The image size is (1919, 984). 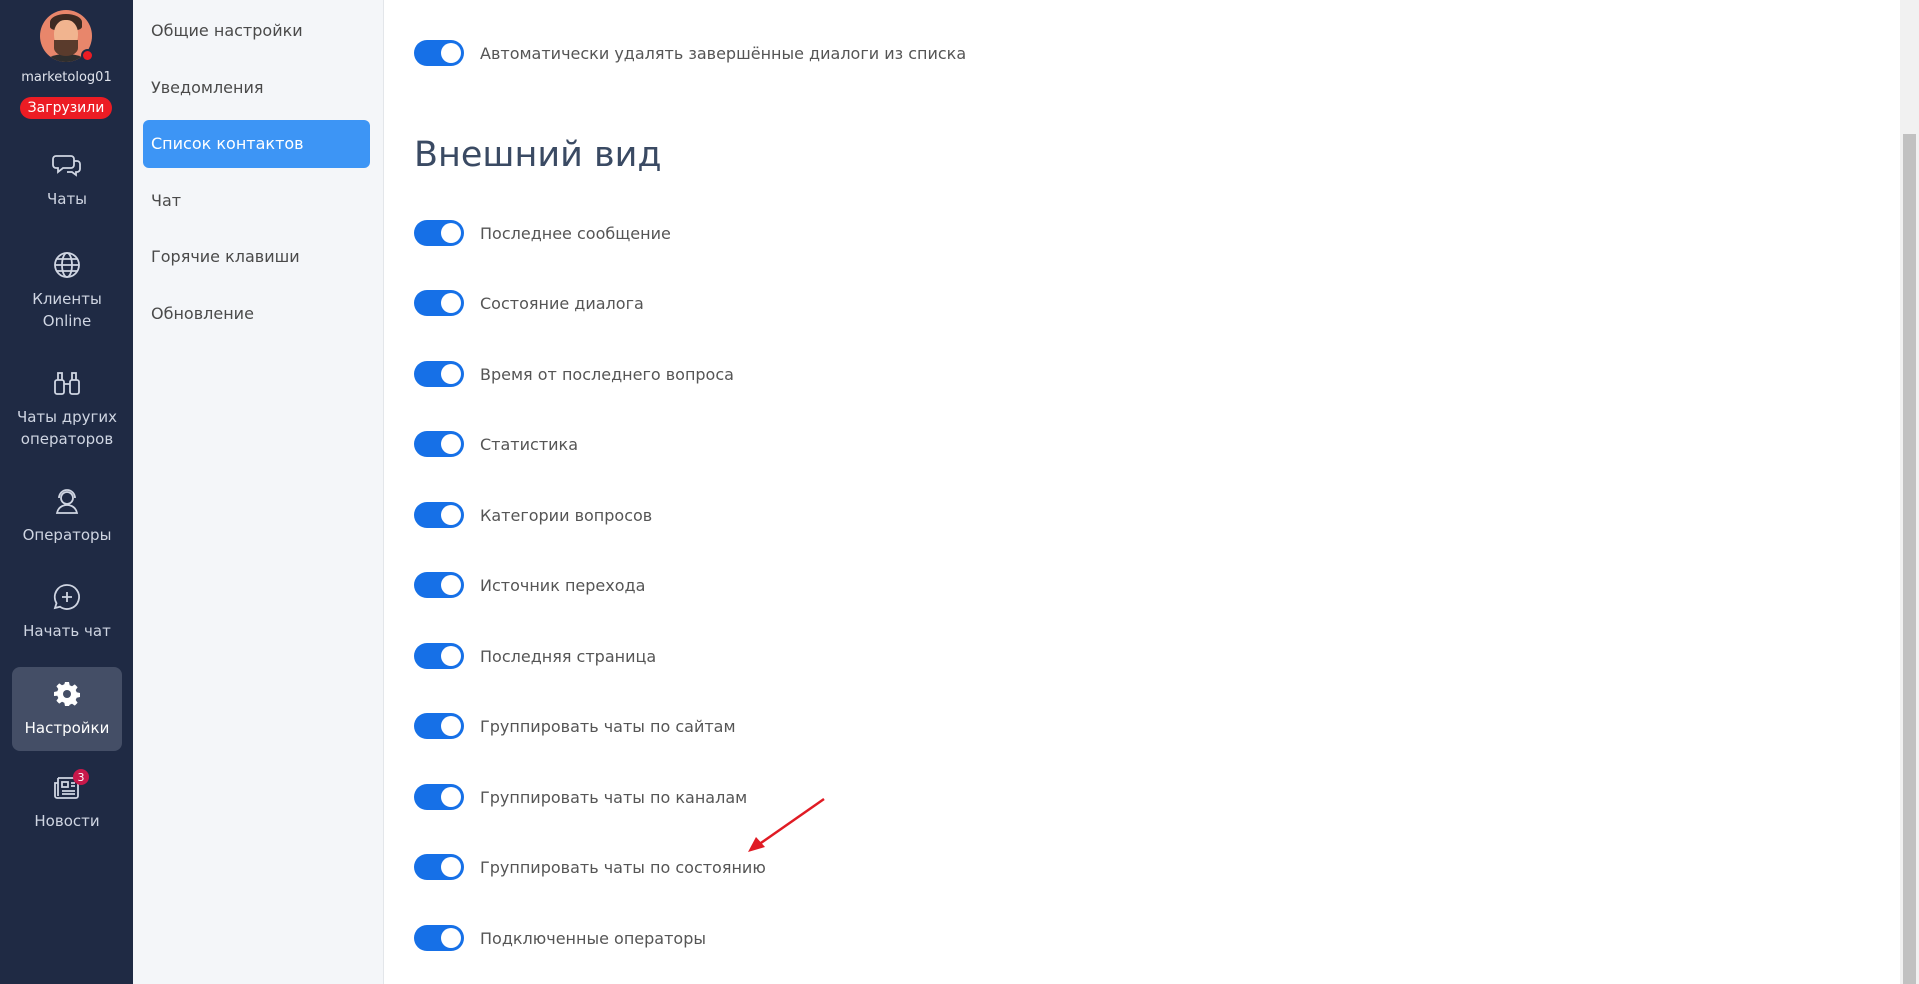 I want to click on setting-label: Подключенные операторы, so click(x=593, y=938).